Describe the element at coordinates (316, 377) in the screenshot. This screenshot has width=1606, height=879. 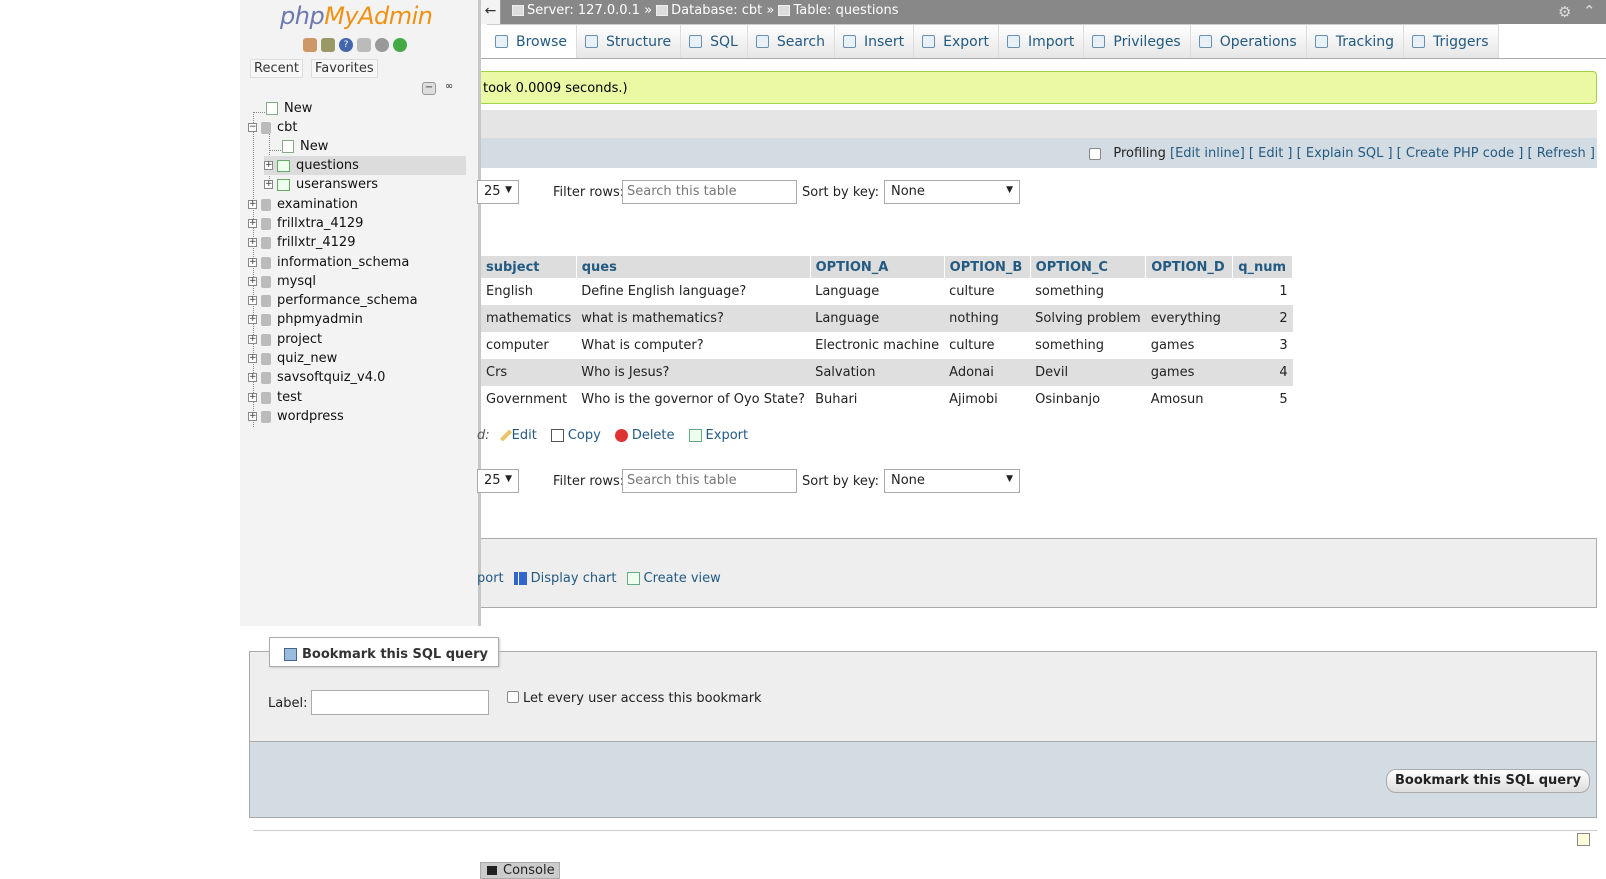
I see `tree-item-savsoftquiz: + savsoftquiz_v4.0` at that location.